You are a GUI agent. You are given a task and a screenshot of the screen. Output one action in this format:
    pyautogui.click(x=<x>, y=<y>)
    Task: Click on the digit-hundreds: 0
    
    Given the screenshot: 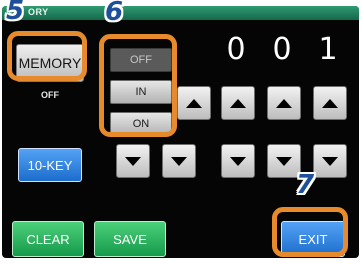 What is the action you would take?
    pyautogui.click(x=236, y=49)
    